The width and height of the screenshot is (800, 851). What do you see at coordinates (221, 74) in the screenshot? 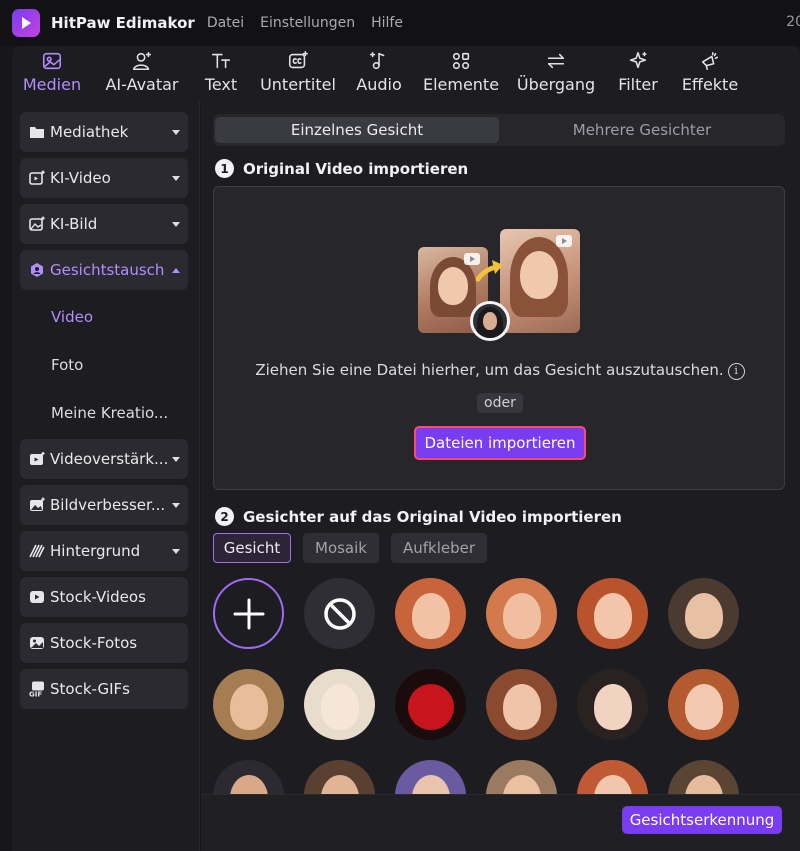
I see `tool-text: Text` at bounding box center [221, 74].